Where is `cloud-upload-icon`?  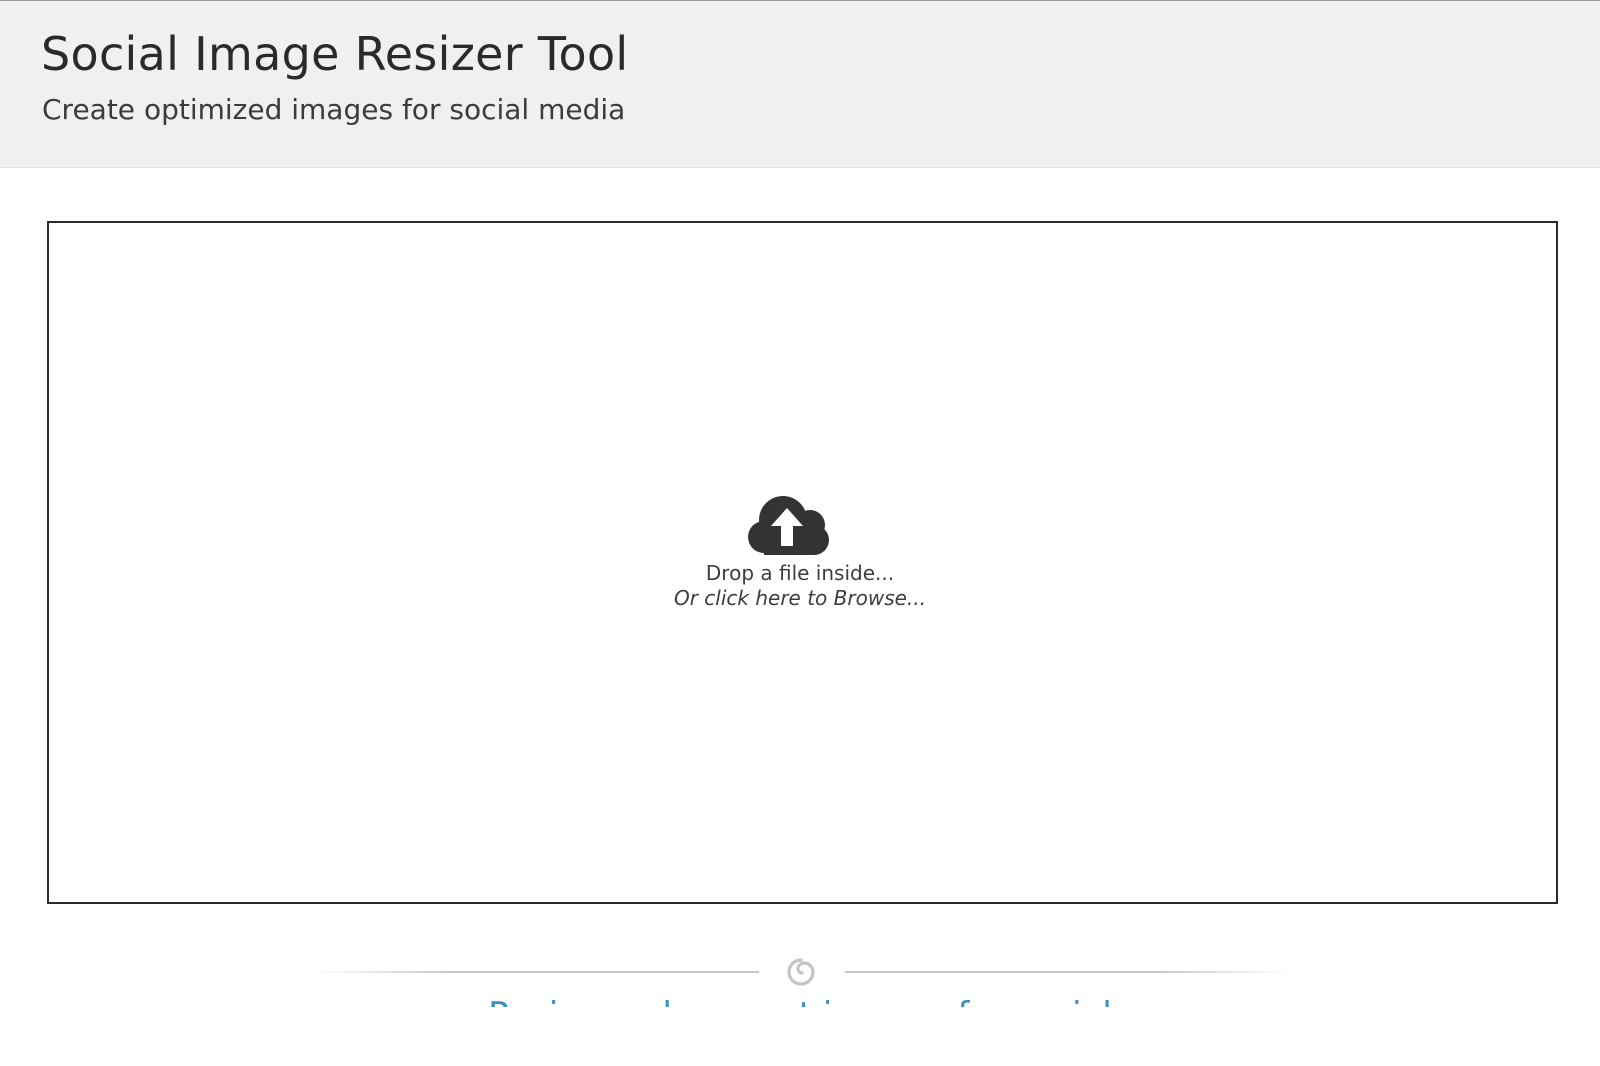
cloud-upload-icon is located at coordinates (789, 525).